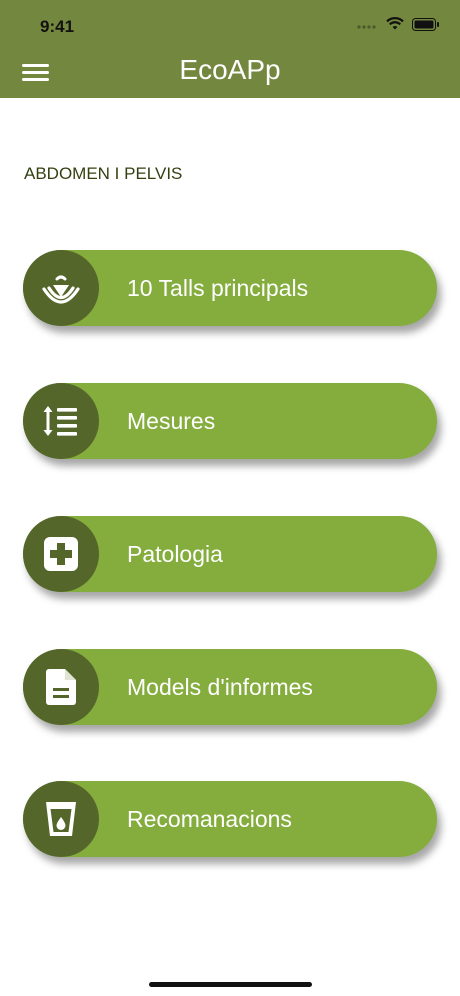 This screenshot has width=460, height=996. I want to click on menu-button-patologia: Patologia, so click(230, 554).